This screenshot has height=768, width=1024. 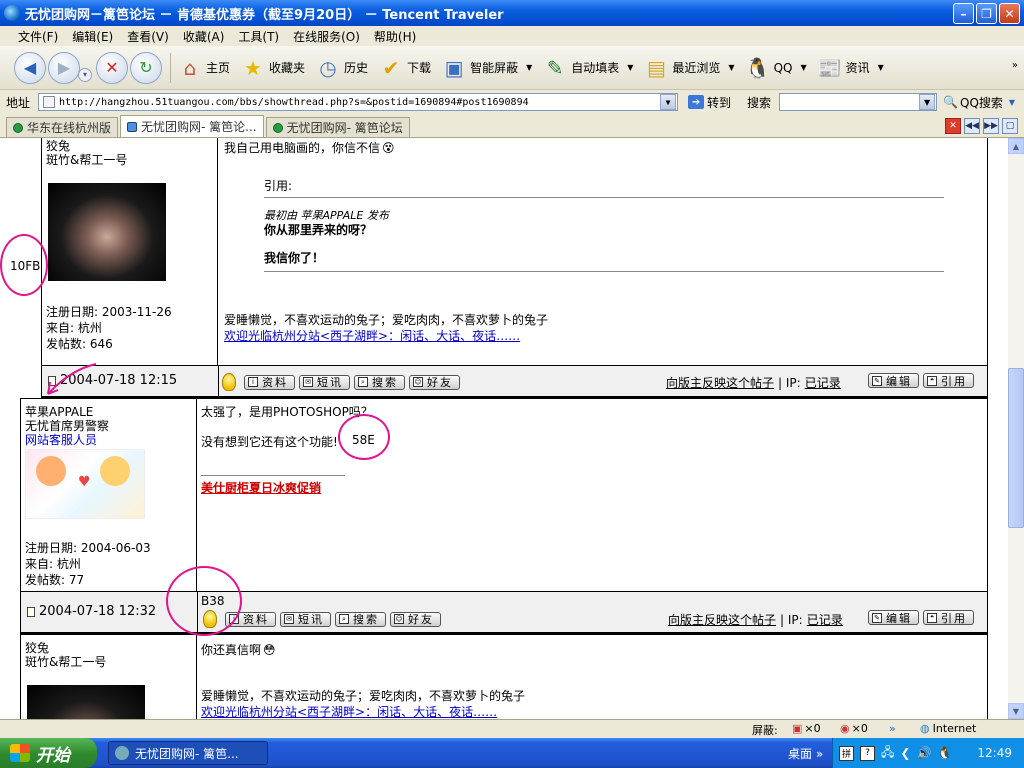 What do you see at coordinates (79, 344) in the screenshot?
I see `post-count: 发帖数: 646` at bounding box center [79, 344].